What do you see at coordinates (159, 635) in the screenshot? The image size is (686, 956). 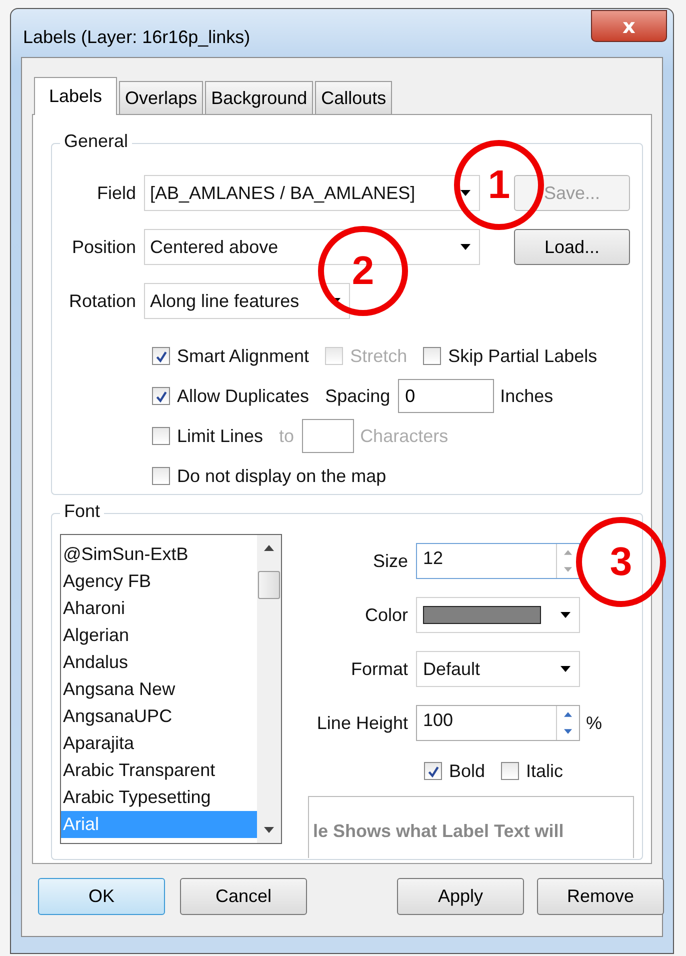 I see `font-list-item: Algerian` at bounding box center [159, 635].